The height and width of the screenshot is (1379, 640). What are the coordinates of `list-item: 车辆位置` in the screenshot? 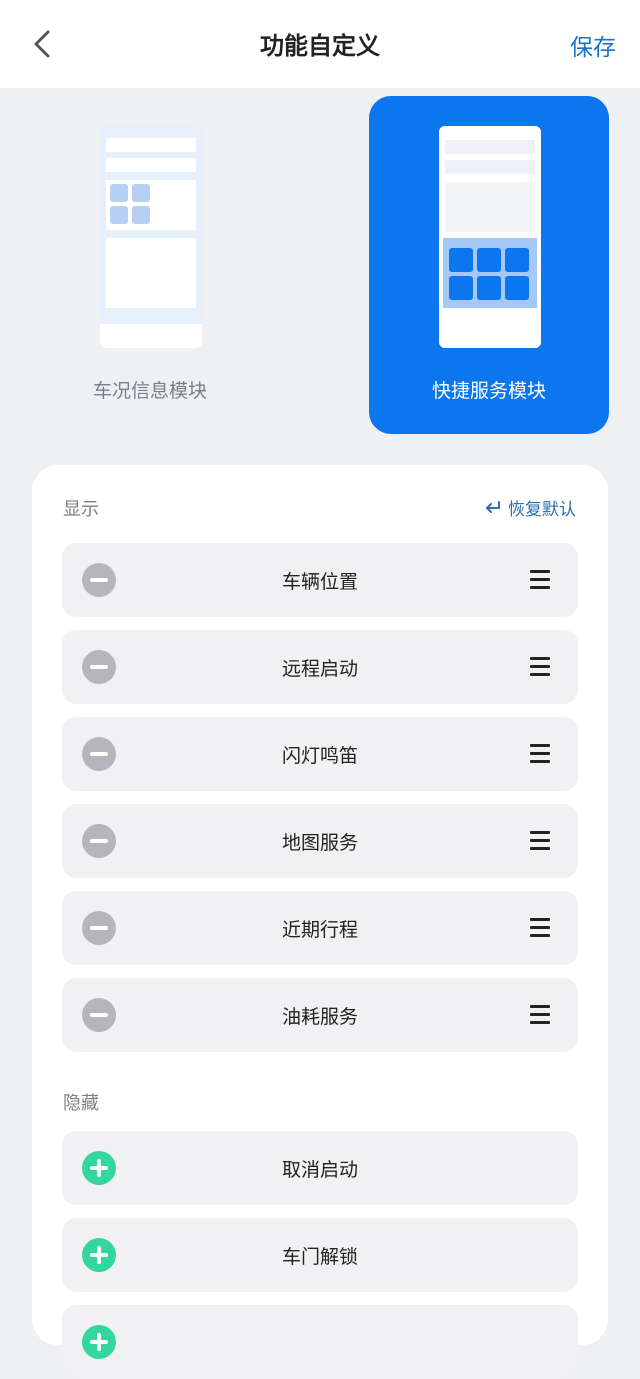 It's located at (320, 580).